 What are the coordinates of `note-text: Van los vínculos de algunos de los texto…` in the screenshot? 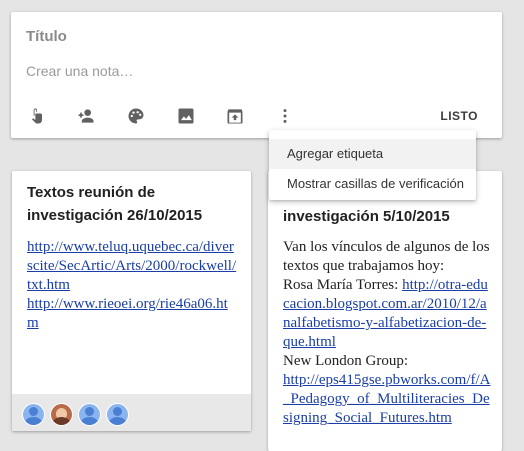 It's located at (386, 256).